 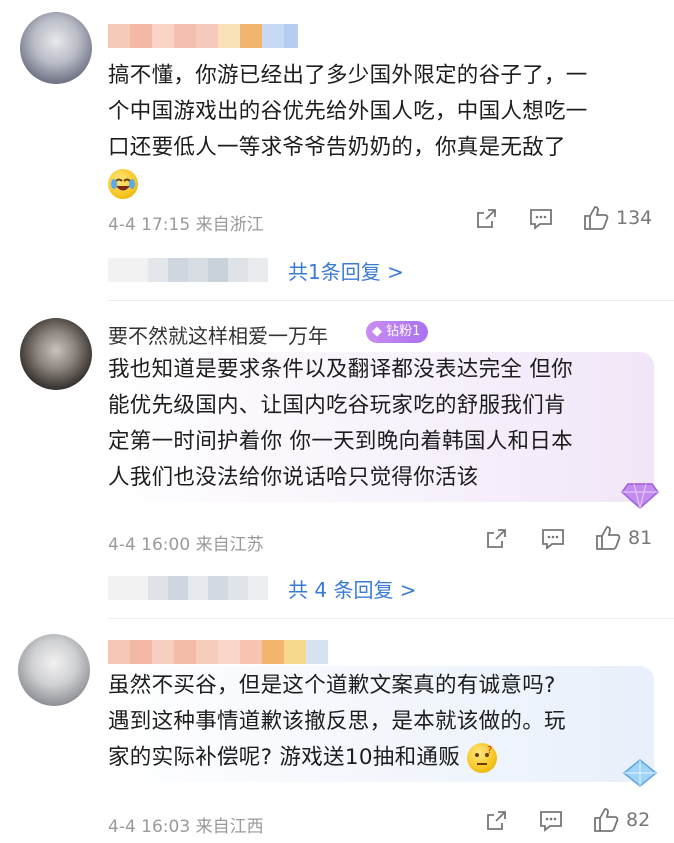 What do you see at coordinates (482, 758) in the screenshot?
I see `thinking-emoji: ?` at bounding box center [482, 758].